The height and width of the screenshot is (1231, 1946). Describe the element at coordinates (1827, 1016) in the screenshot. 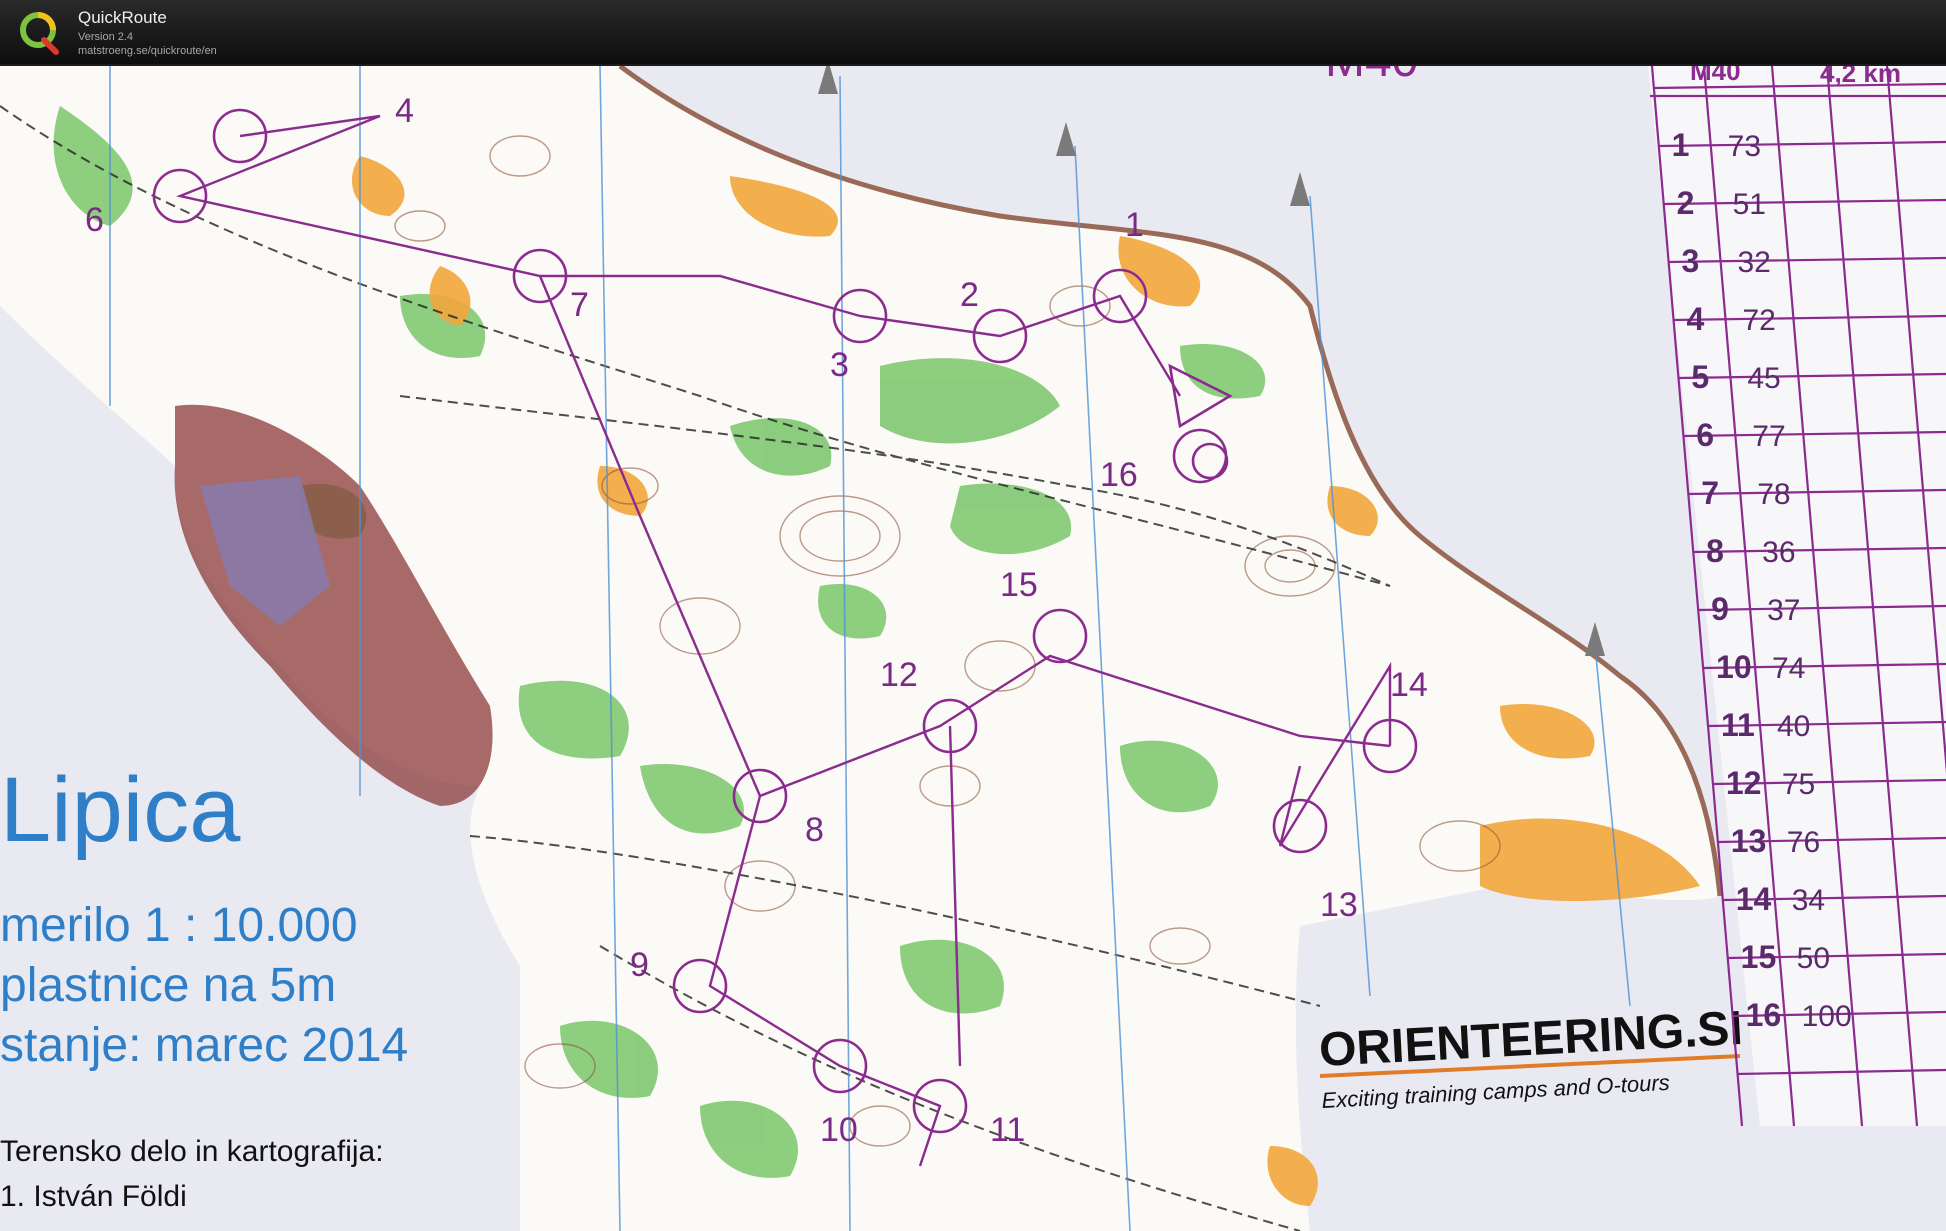

I see `description-code: 100` at that location.